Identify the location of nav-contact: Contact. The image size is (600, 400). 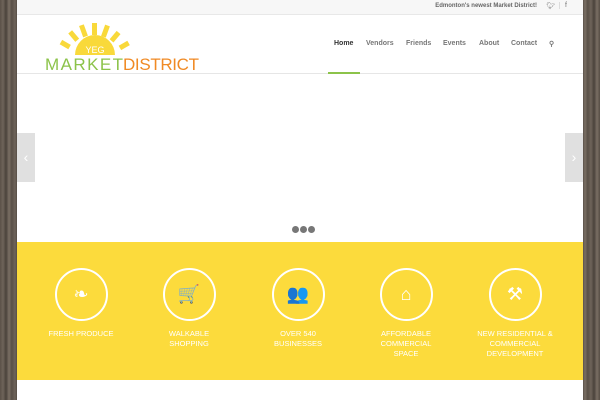
(524, 43).